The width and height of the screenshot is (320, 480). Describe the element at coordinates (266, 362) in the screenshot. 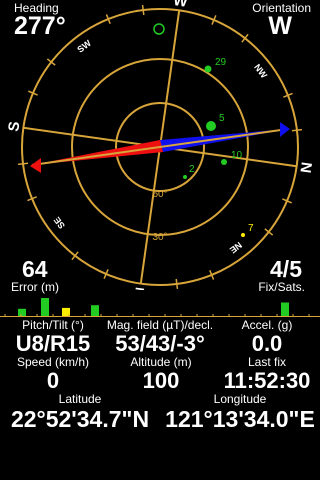

I see `last-fix-label: Last fix` at that location.